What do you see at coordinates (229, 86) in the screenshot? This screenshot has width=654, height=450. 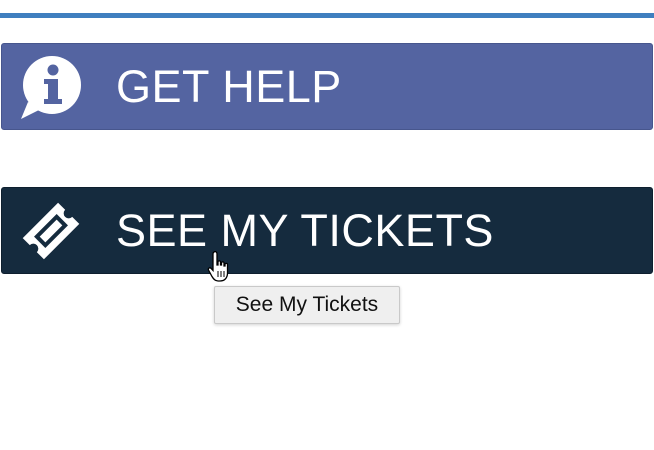 I see `get-help-label: GET HELP` at bounding box center [229, 86].